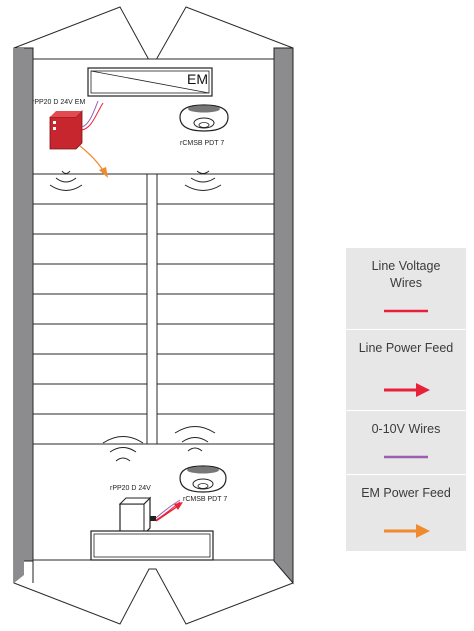 The height and width of the screenshot is (631, 474). What do you see at coordinates (407, 531) in the screenshot?
I see `em-power-feed-arrow-icon` at bounding box center [407, 531].